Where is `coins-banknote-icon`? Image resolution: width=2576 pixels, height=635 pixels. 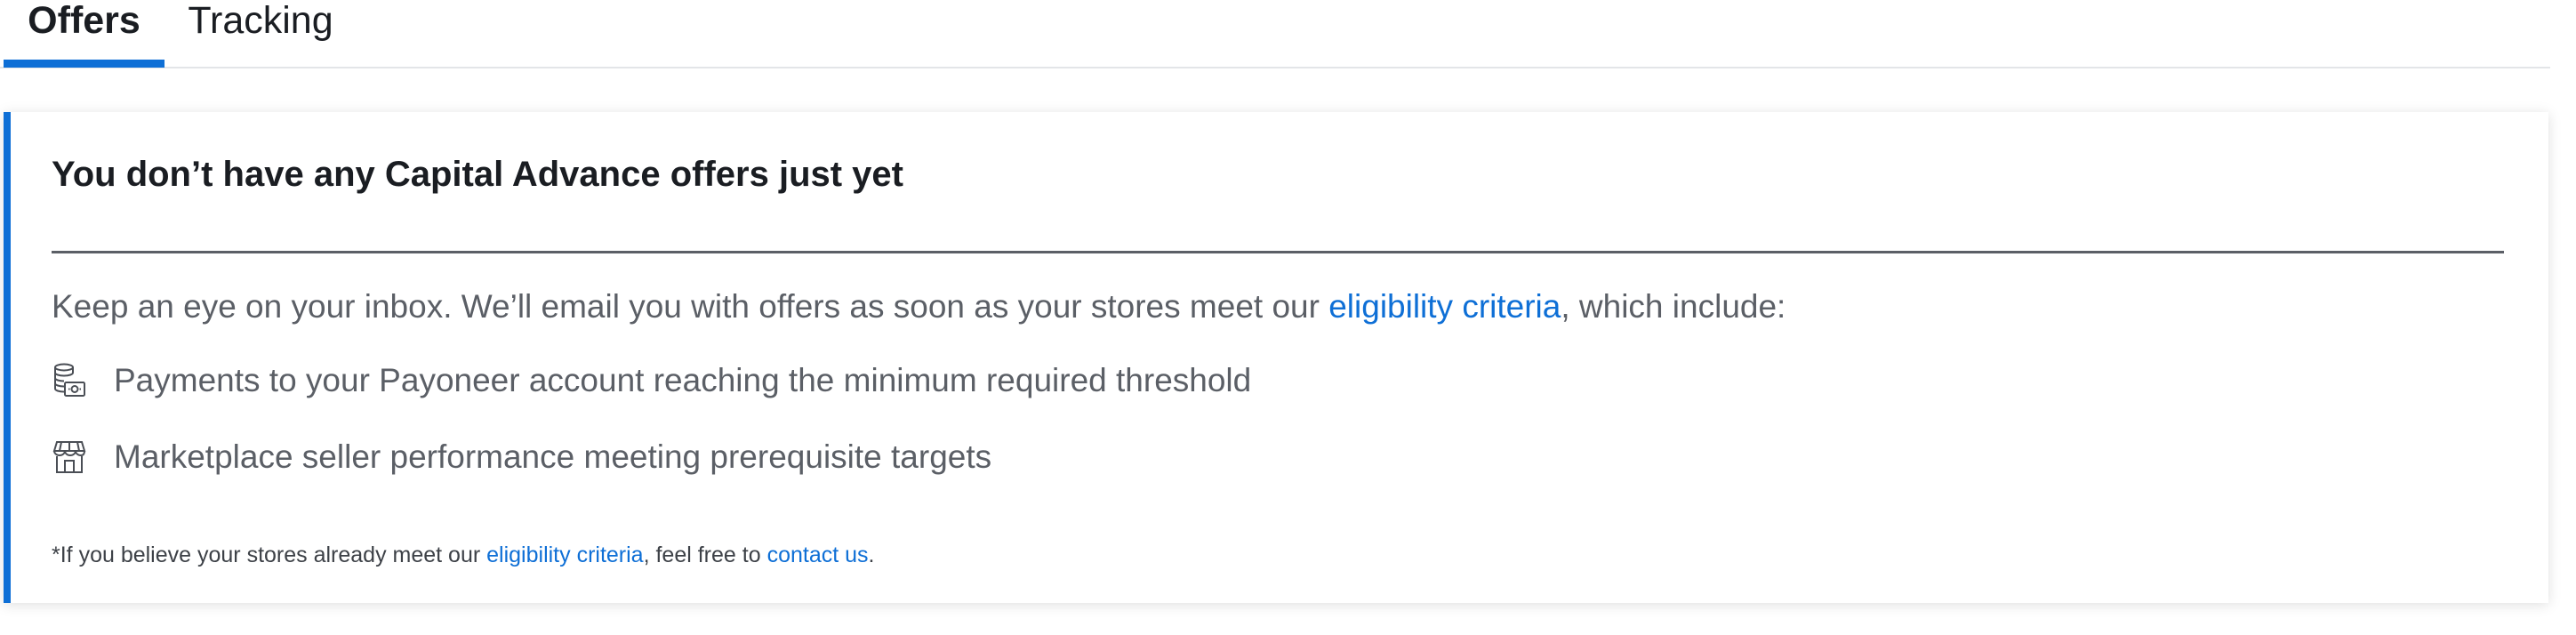
coins-banknote-icon is located at coordinates (69, 380).